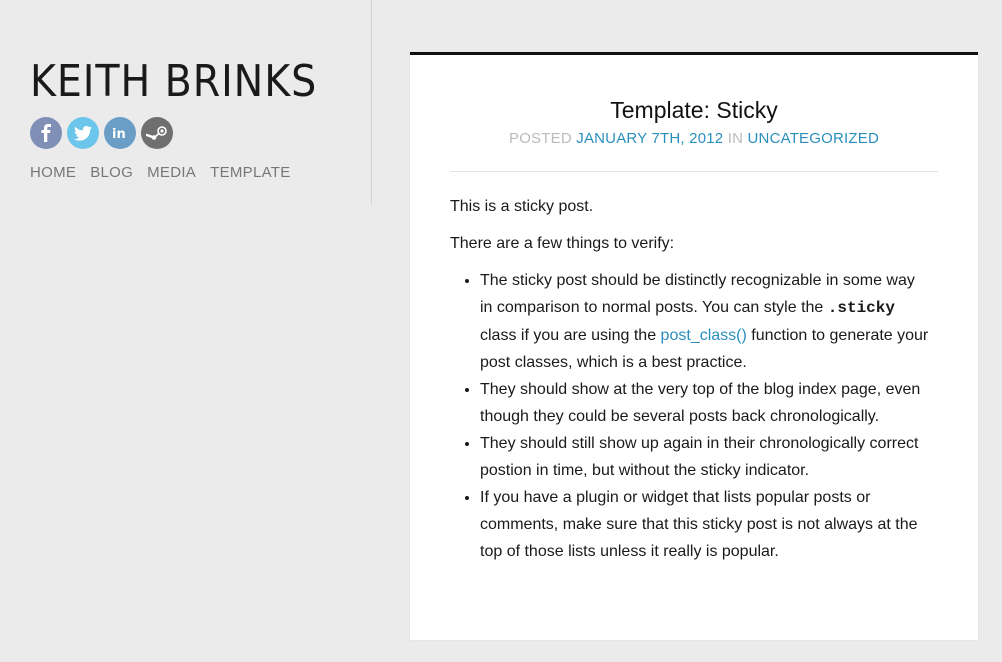 Image resolution: width=1002 pixels, height=662 pixels. I want to click on post-class-link: post_class(), so click(704, 335).